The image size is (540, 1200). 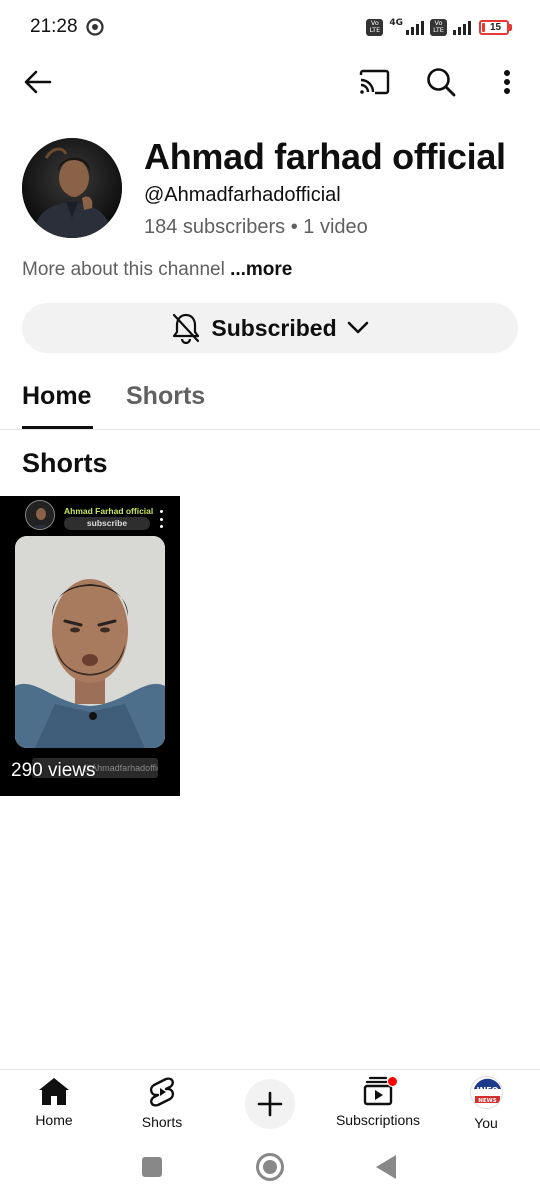 I want to click on you-avatar: INFO NEWS, so click(x=486, y=1092).